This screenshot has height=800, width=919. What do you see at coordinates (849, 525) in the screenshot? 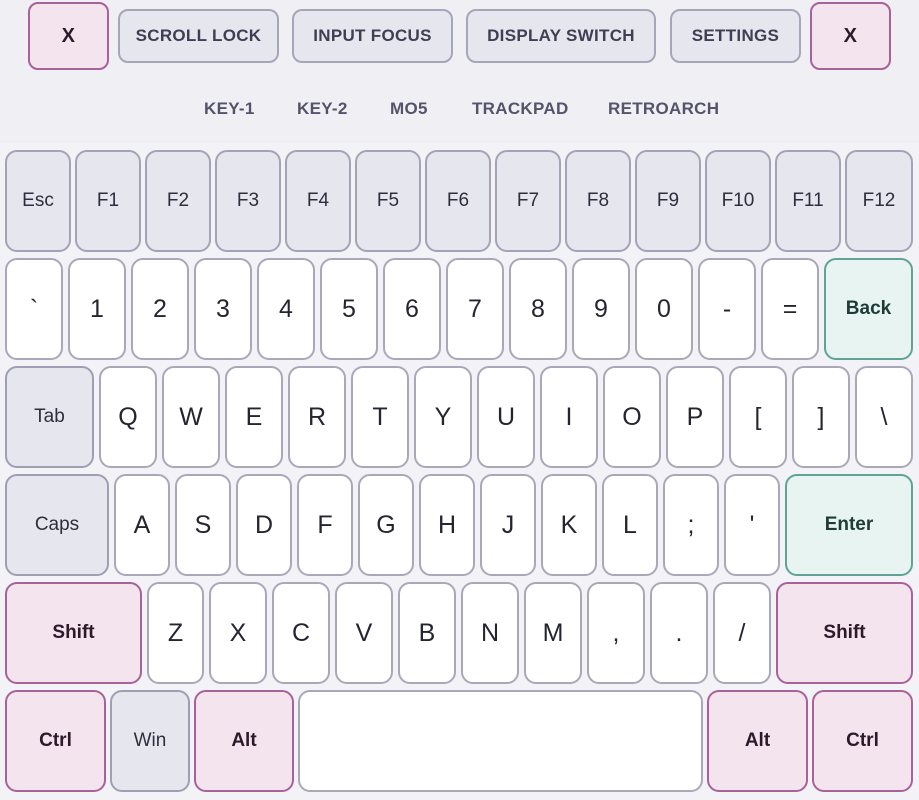
I see `key-enter: Enter` at bounding box center [849, 525].